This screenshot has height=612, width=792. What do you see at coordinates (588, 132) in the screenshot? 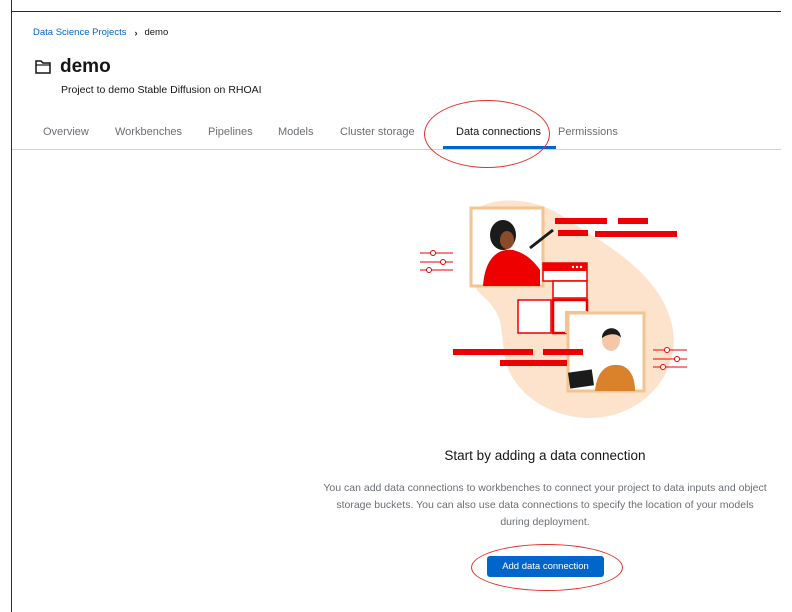
I see `tab-permissions: Permissions` at bounding box center [588, 132].